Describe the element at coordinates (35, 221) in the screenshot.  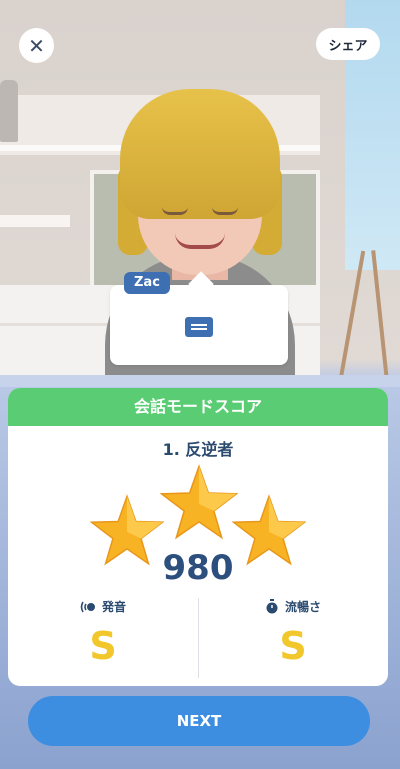
I see `lower-shelf` at that location.